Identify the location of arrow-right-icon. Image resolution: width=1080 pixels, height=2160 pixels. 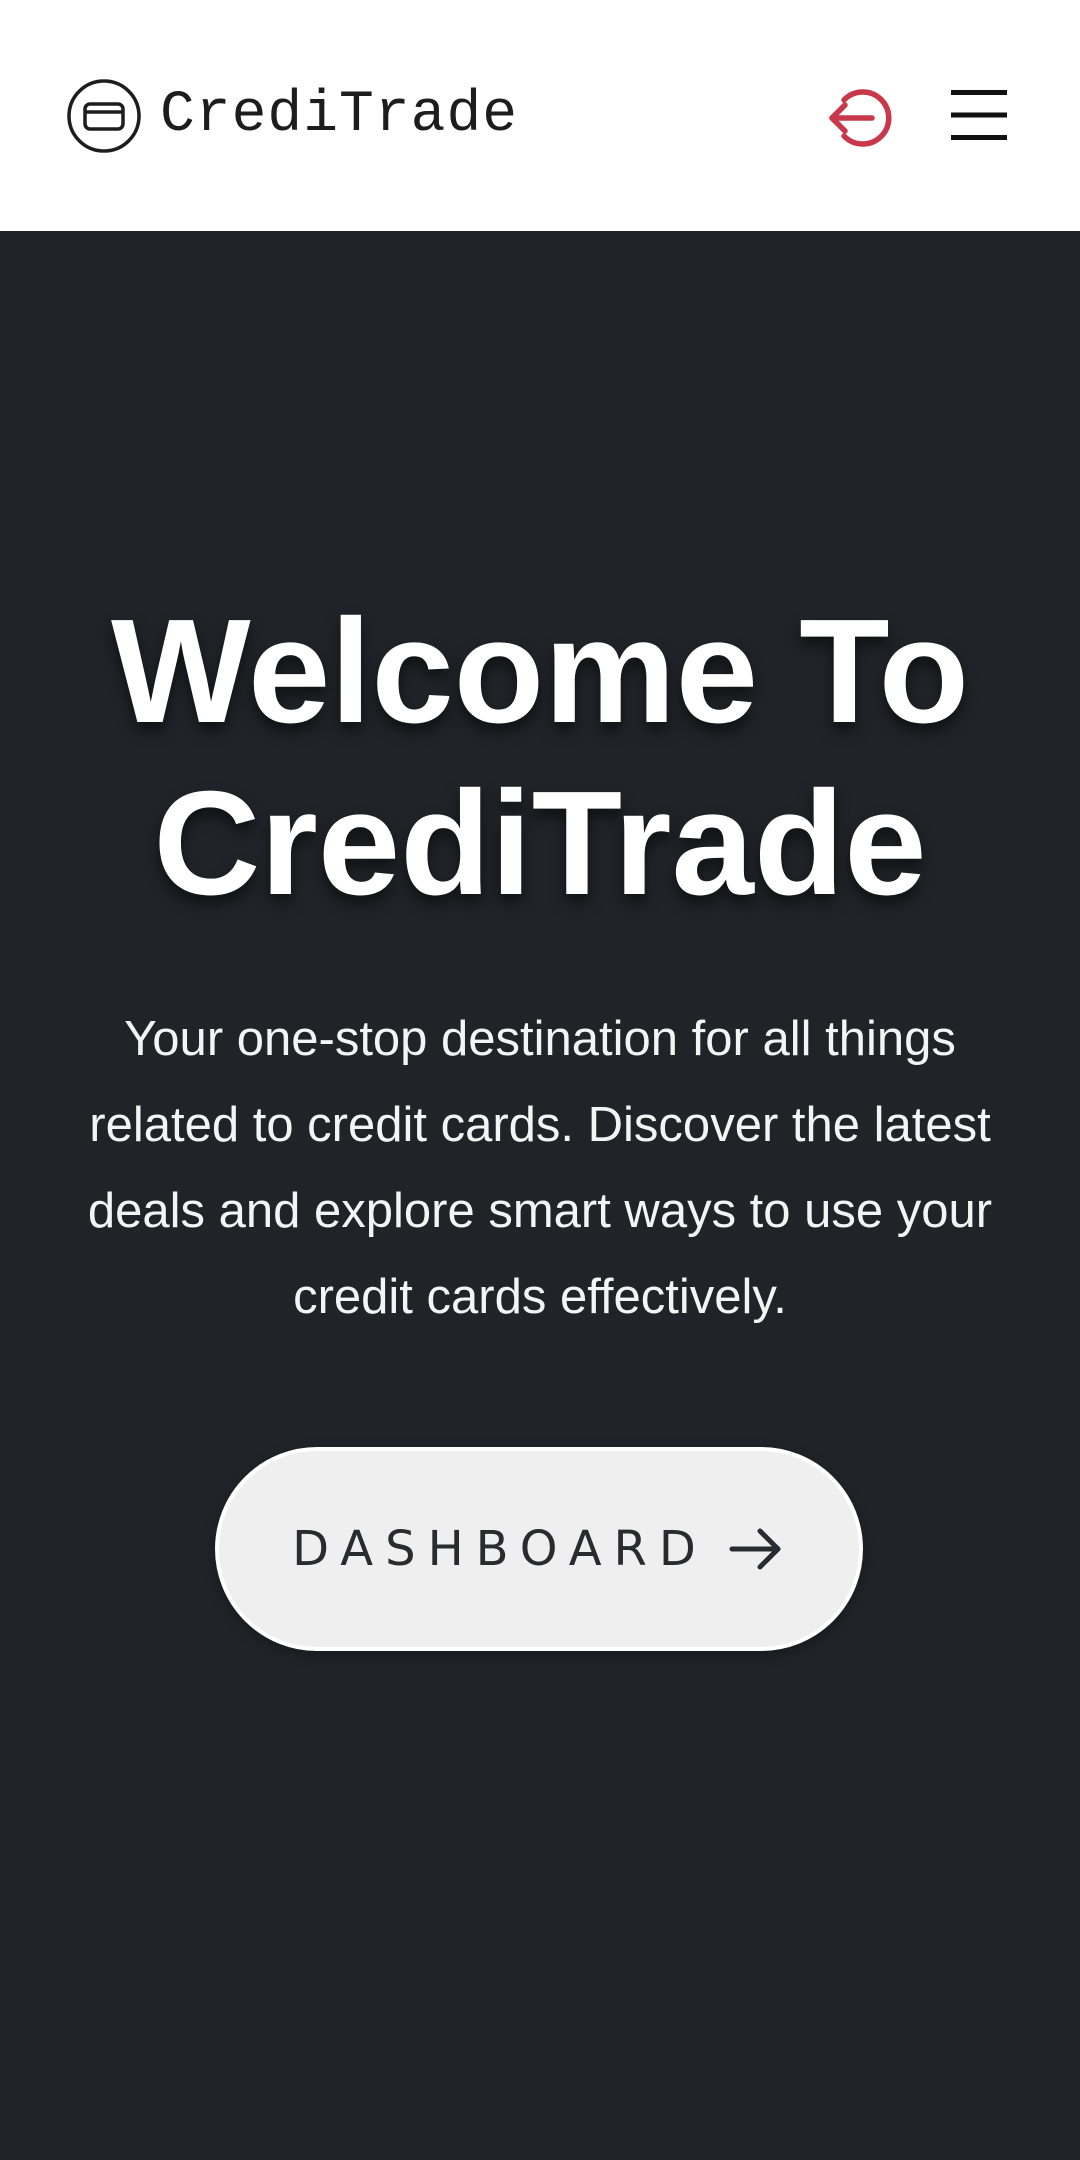
(755, 1549).